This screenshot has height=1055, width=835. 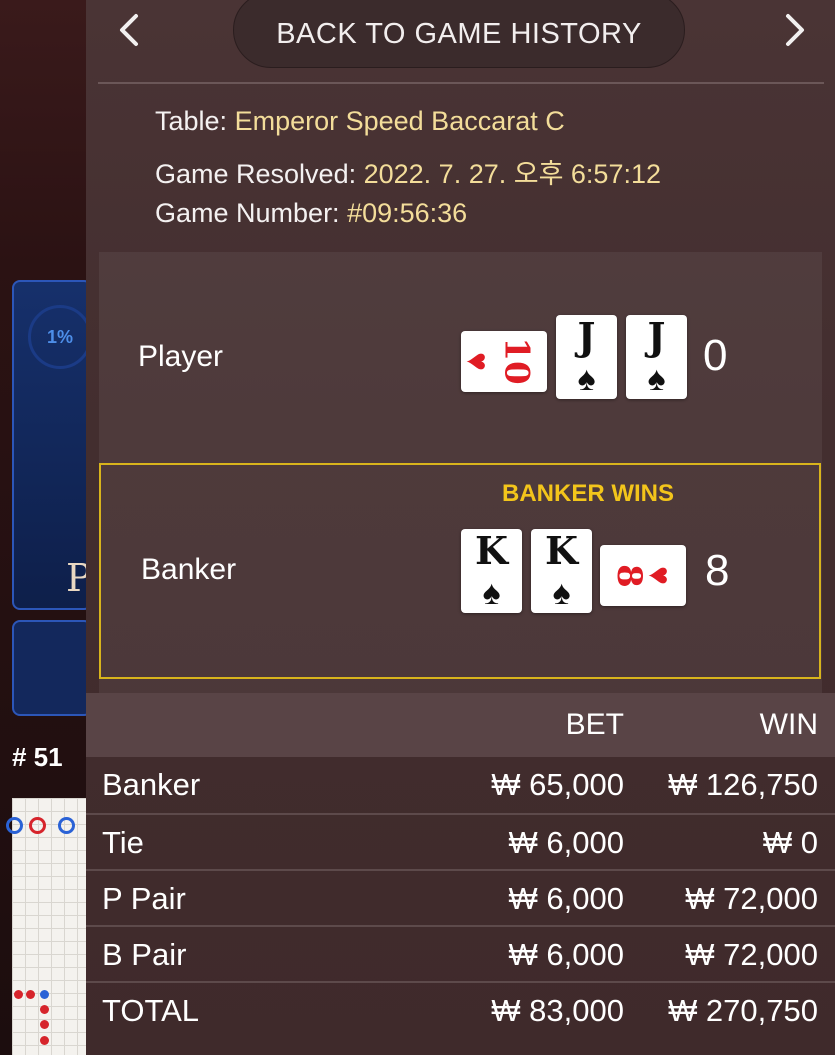 What do you see at coordinates (37, 825) in the screenshot?
I see `road-red-circle` at bounding box center [37, 825].